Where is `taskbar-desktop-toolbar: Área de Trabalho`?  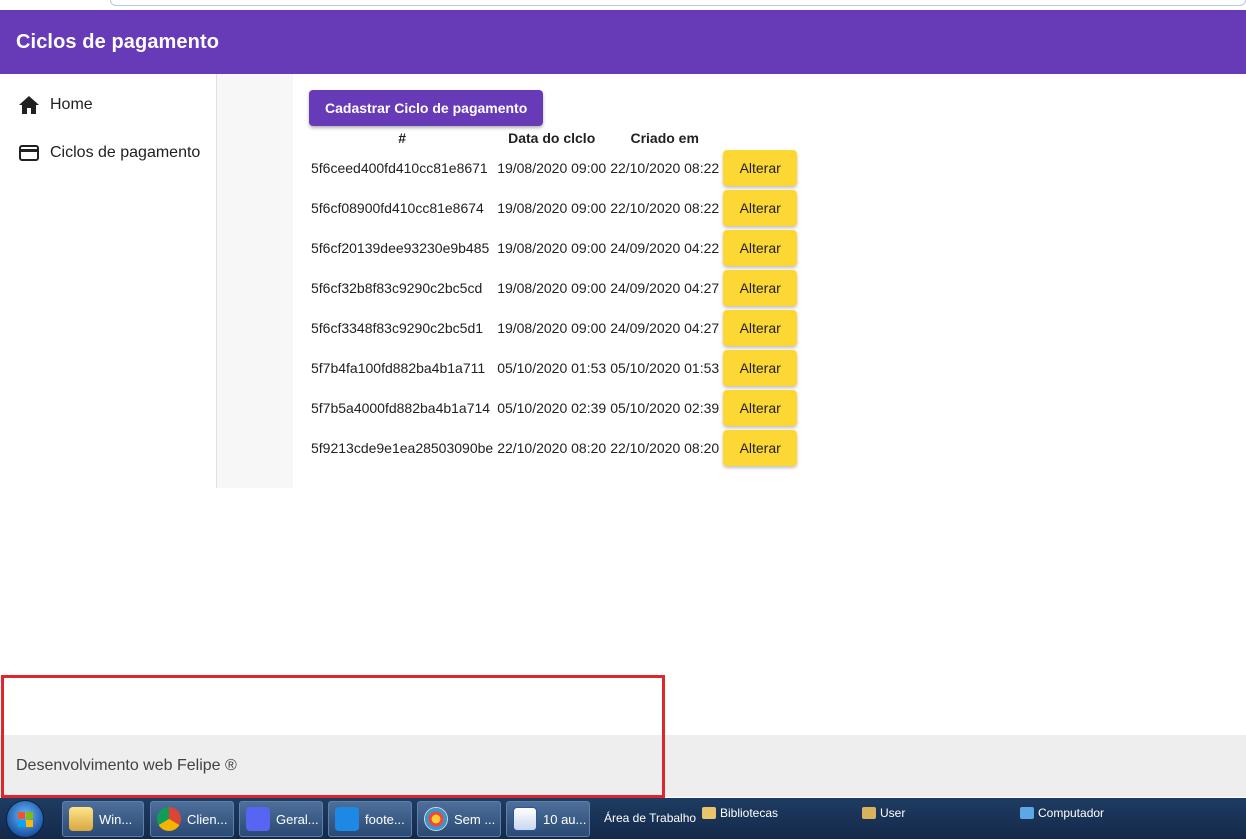 taskbar-desktop-toolbar: Área de Trabalho is located at coordinates (650, 818).